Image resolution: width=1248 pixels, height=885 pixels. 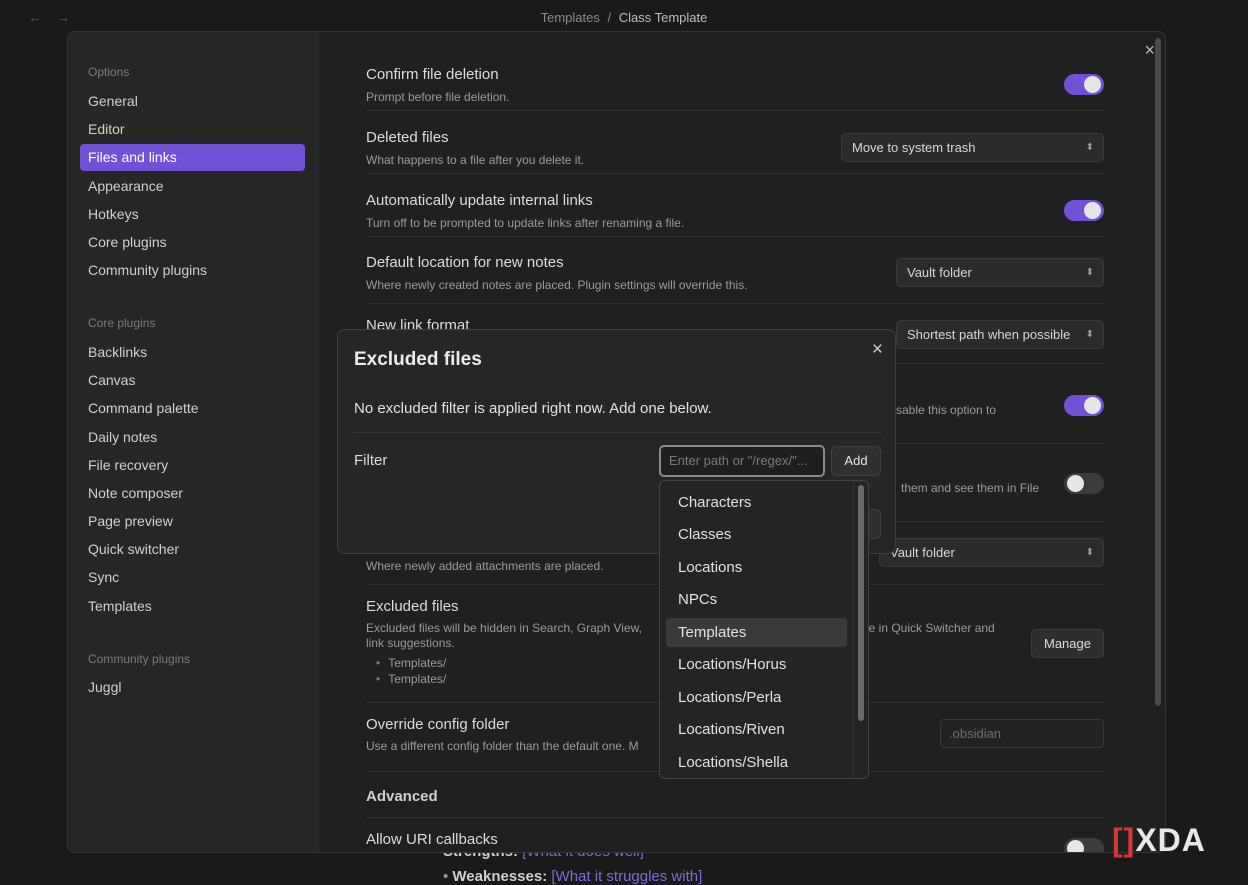 I want to click on sidebar-item-appearance: Appearance, so click(x=192, y=186).